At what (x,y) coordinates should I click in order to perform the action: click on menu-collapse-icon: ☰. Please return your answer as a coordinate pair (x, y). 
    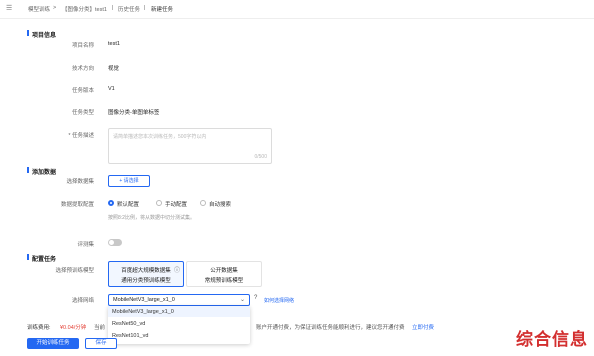
    Looking at the image, I should click on (9, 8).